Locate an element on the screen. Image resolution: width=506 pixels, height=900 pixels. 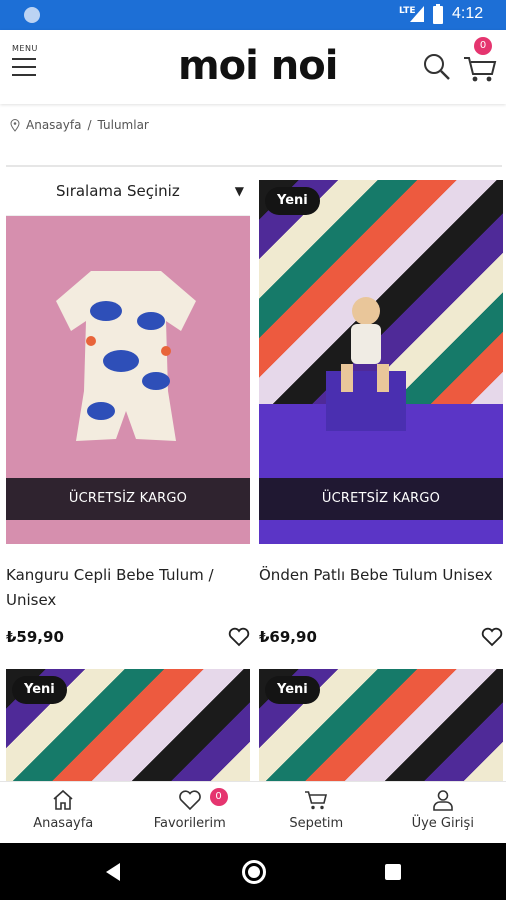
sort-select: Sıralama Seçiniz ▼ is located at coordinates (128, 193).